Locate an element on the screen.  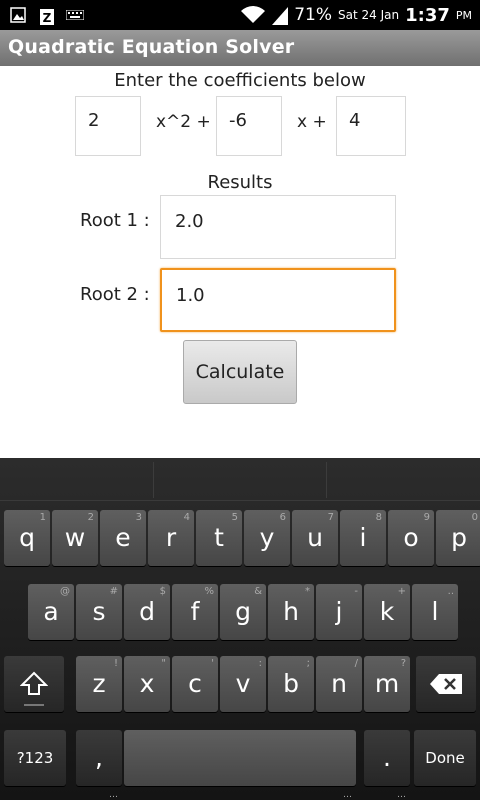
key-hint: ? is located at coordinates (403, 663).